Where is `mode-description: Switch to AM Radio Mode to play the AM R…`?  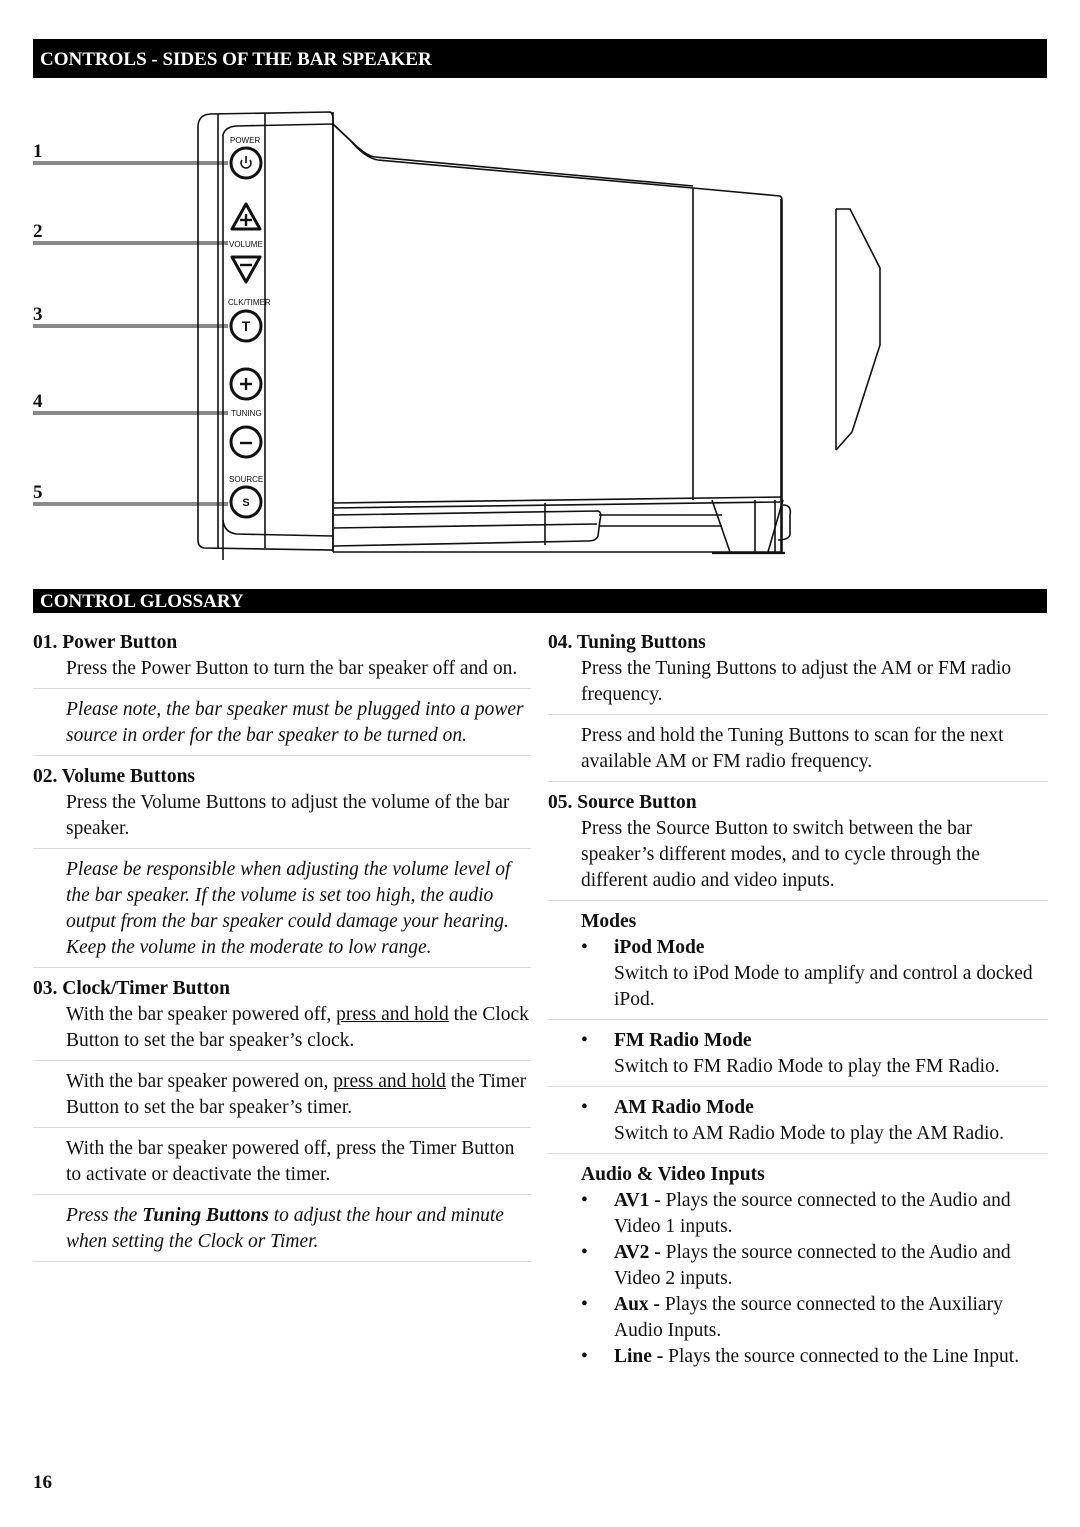
mode-description: Switch to AM Radio Mode to play the AM R… is located at coordinates (809, 1133).